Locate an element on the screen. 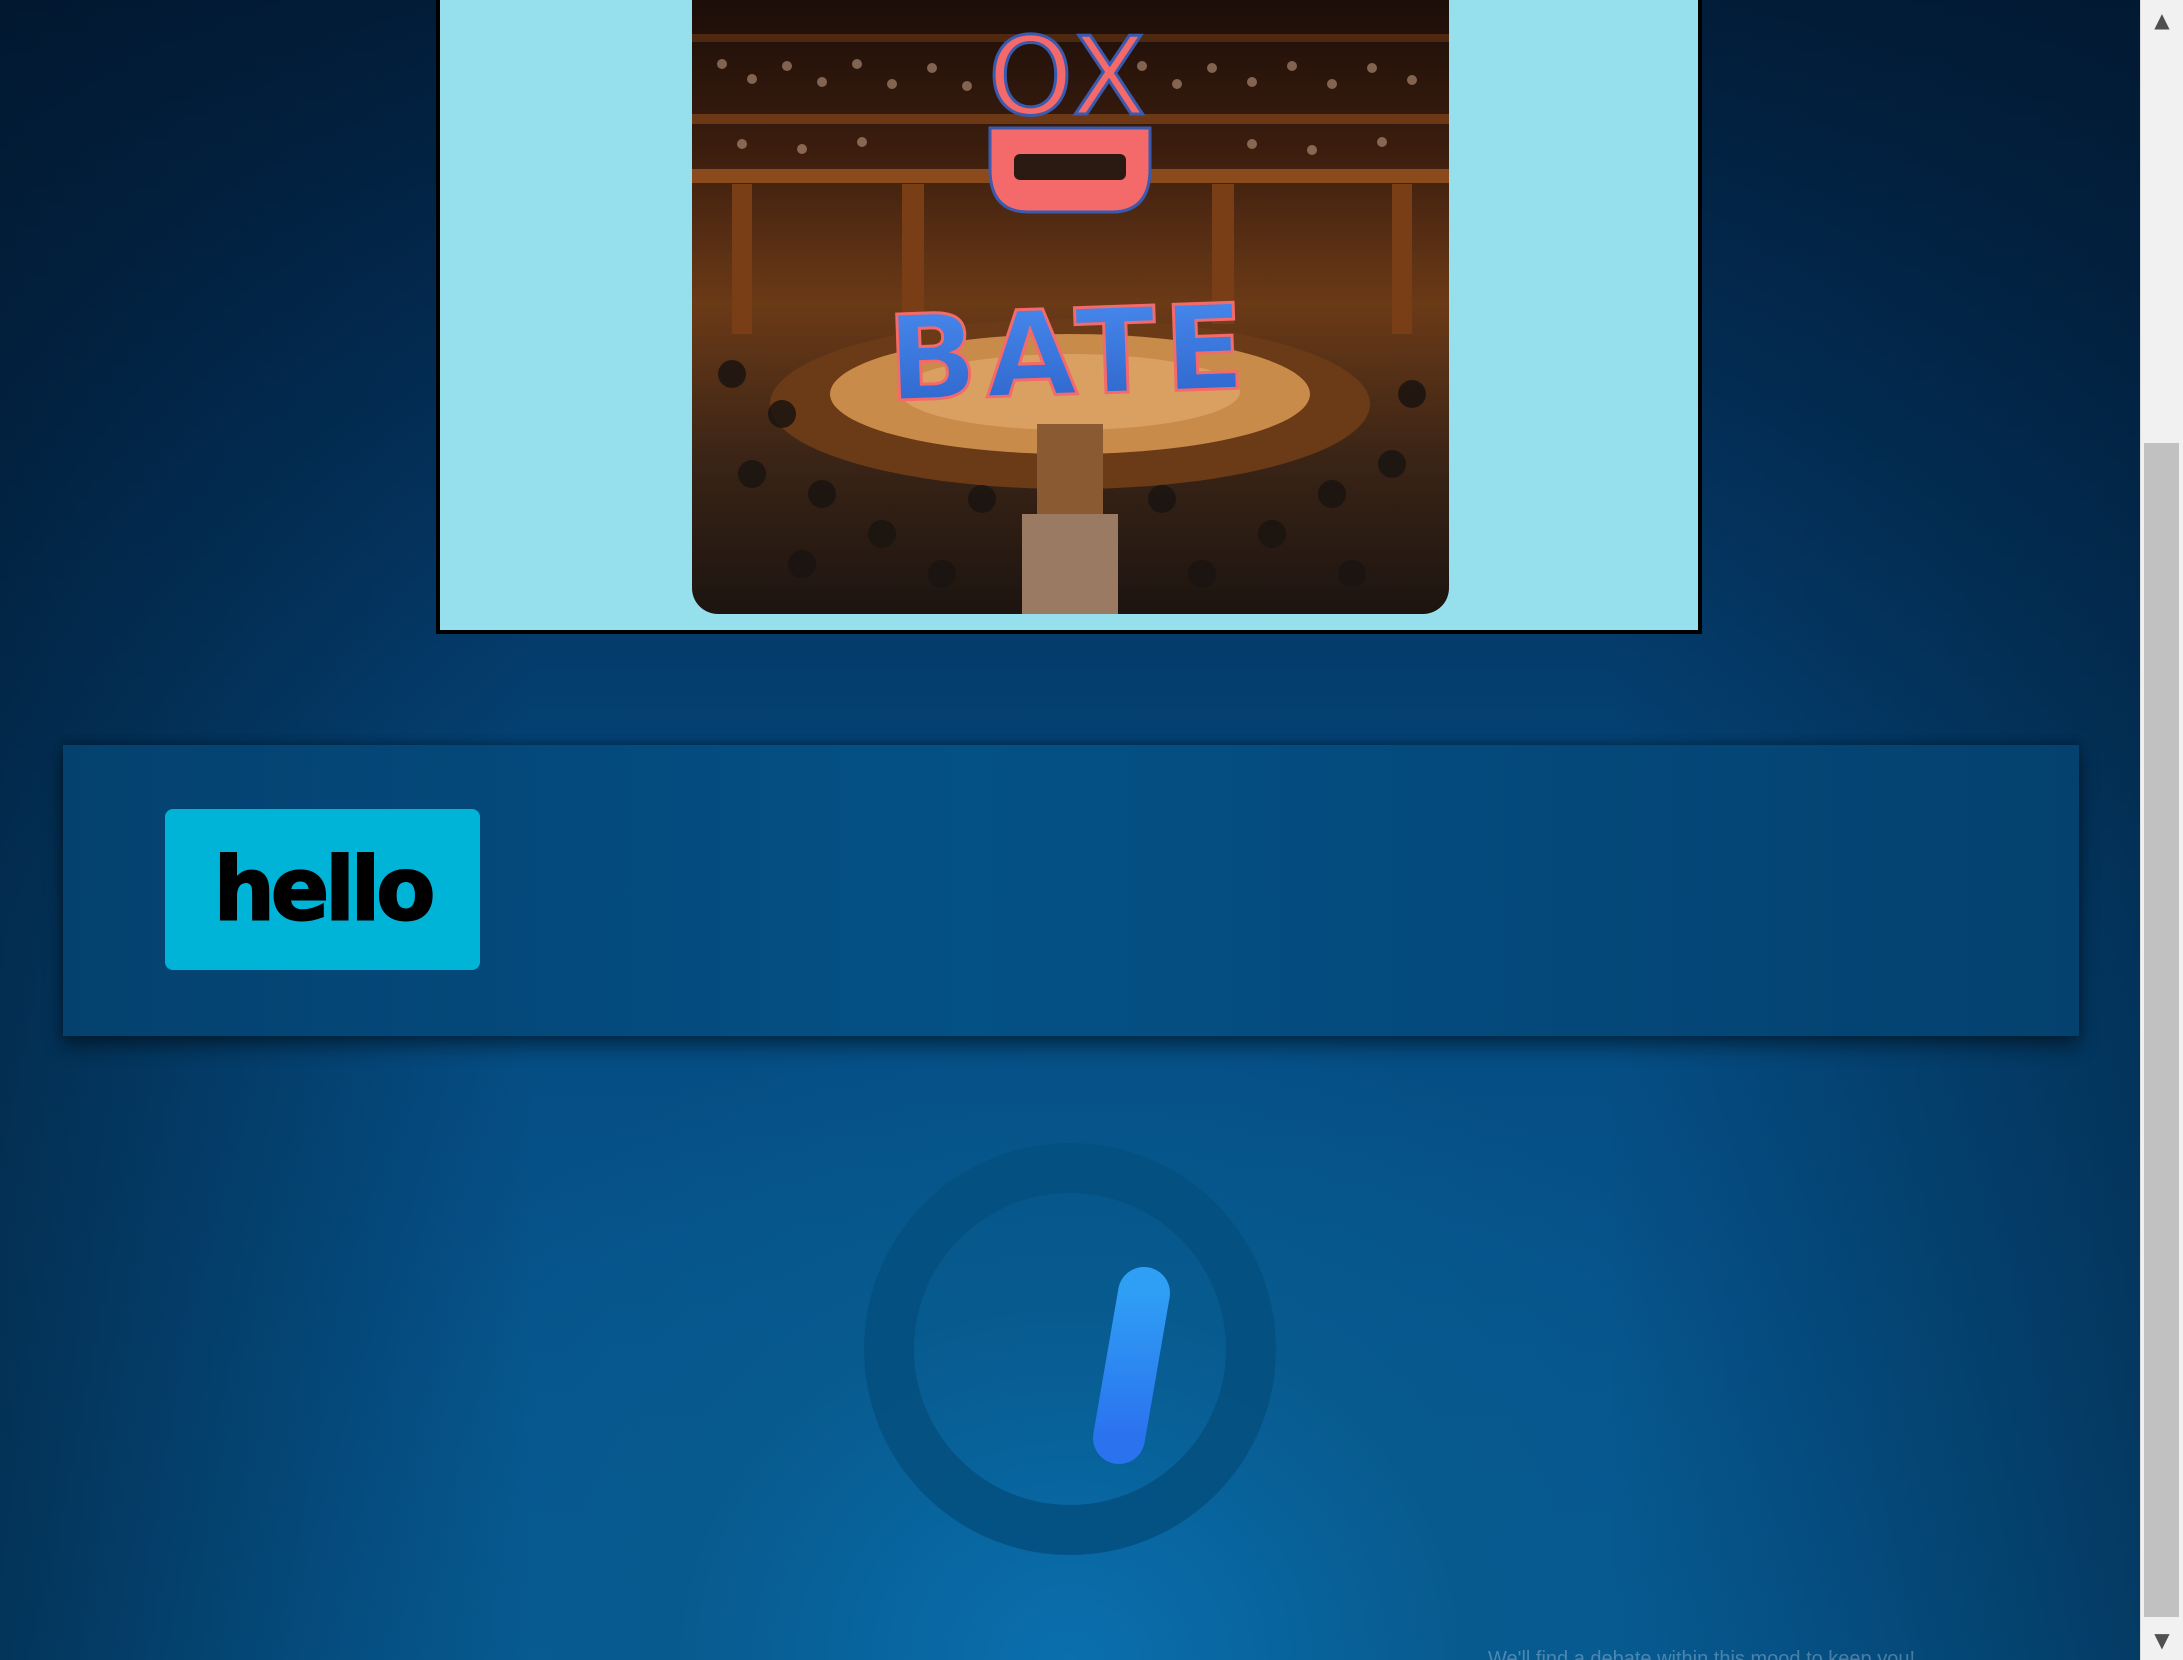 The height and width of the screenshot is (1660, 2183). hello-button-label: hello is located at coordinates (325, 889).